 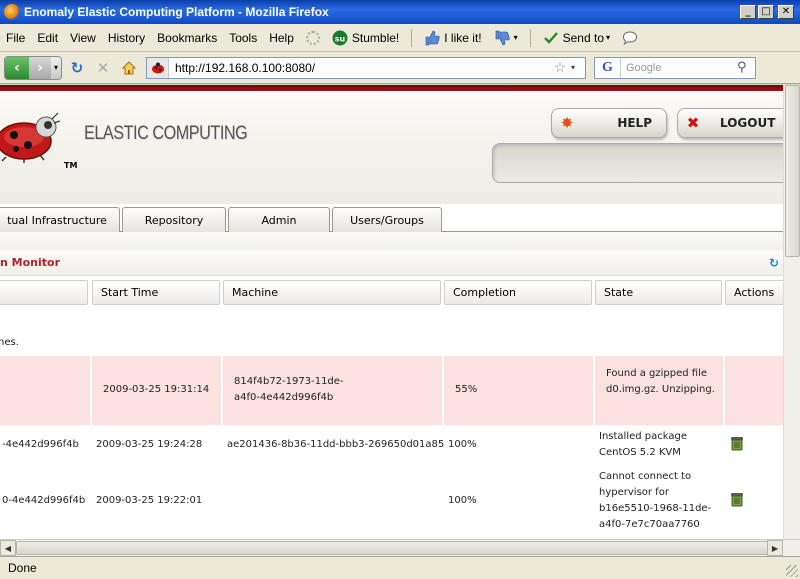 What do you see at coordinates (748, 123) in the screenshot?
I see `logout-label: LOGOUT` at bounding box center [748, 123].